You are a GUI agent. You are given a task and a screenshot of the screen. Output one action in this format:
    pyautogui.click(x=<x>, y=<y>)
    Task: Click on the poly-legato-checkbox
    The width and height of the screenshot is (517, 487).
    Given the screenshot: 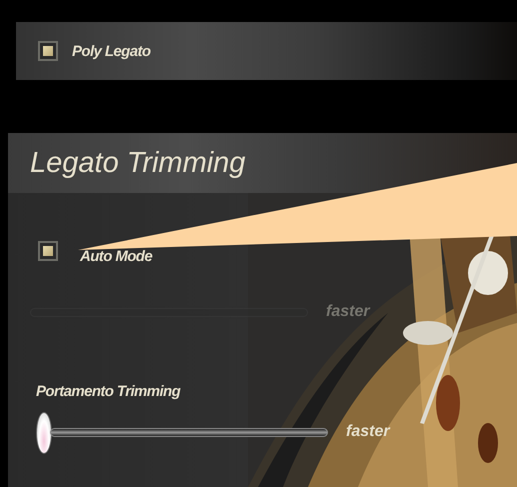 What is the action you would take?
    pyautogui.click(x=48, y=51)
    